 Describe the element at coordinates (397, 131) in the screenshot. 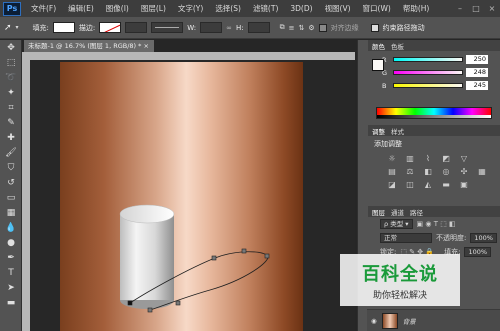

I see `tab-styles: 样式` at that location.